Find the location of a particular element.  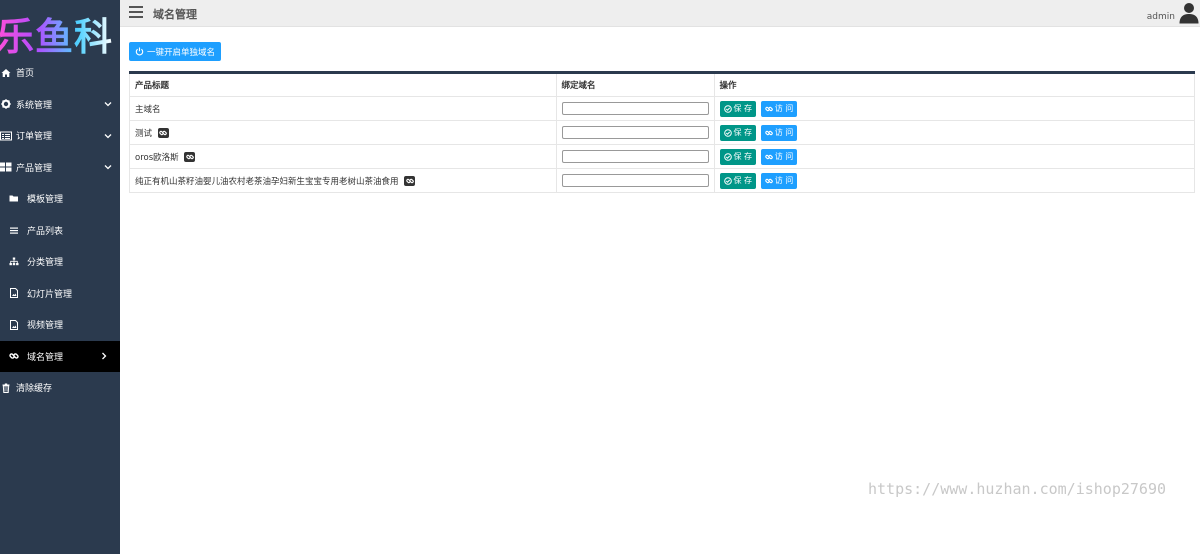

power-icon is located at coordinates (139, 51).